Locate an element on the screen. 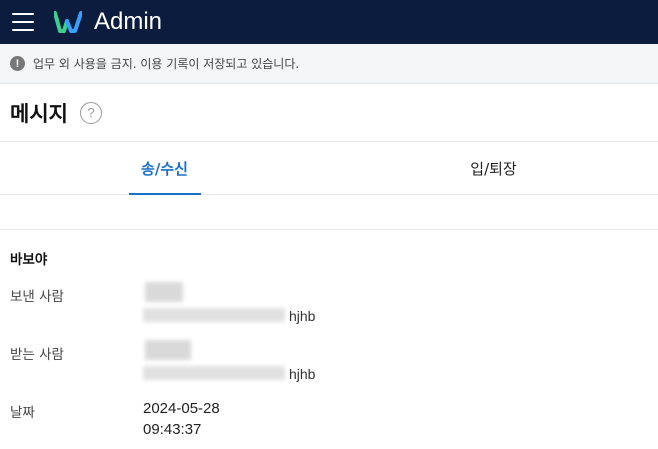  sender-value: hjhb is located at coordinates (233, 304).